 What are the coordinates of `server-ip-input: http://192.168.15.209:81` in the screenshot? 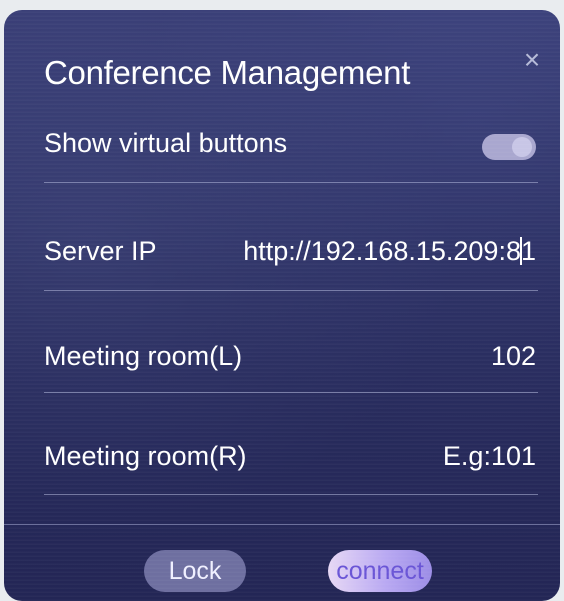 It's located at (374, 251).